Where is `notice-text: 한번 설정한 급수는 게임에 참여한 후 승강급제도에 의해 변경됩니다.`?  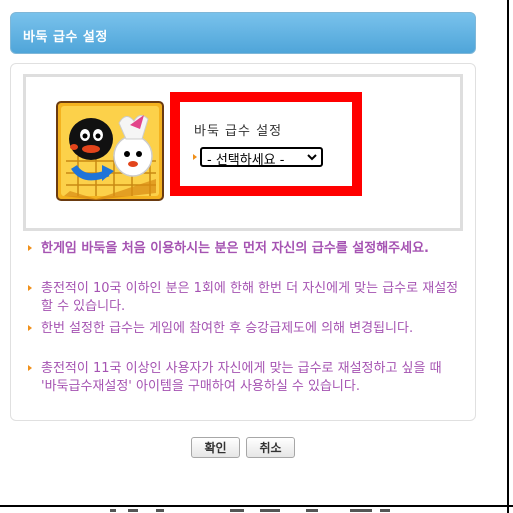
notice-text: 한번 설정한 급수는 게임에 참여한 후 승강급제도에 의해 변경됩니다. is located at coordinates (227, 328).